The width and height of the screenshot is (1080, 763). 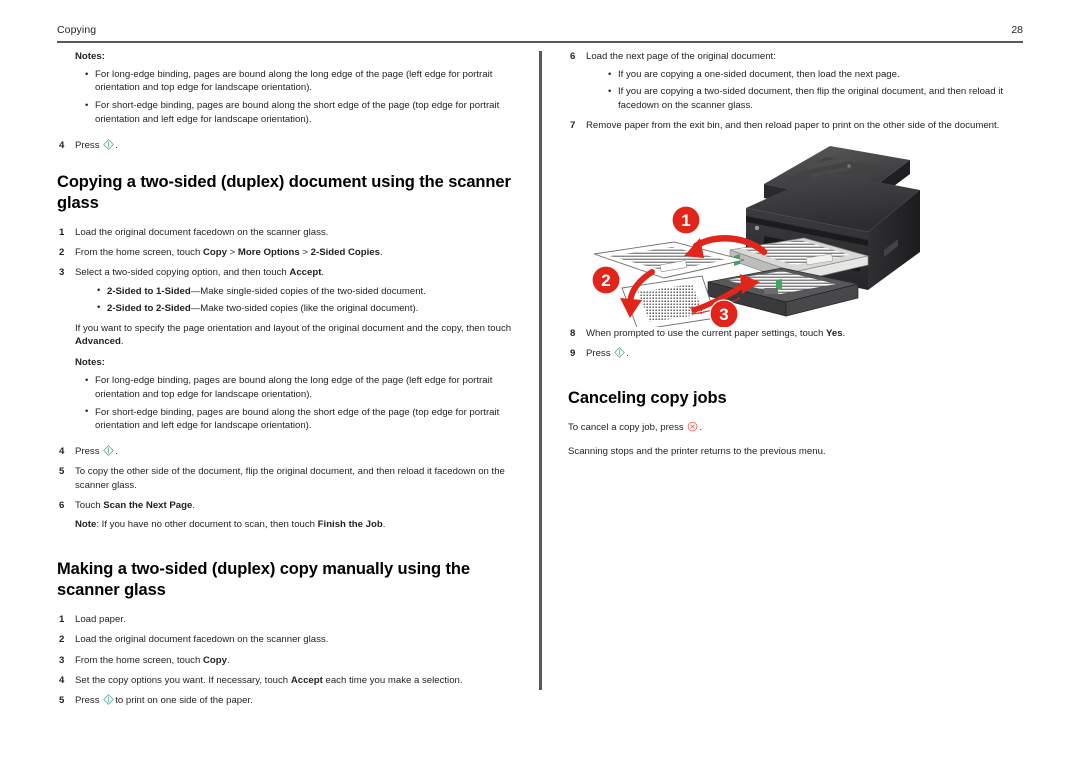 What do you see at coordinates (573, 354) in the screenshot?
I see `step-number: 9` at bounding box center [573, 354].